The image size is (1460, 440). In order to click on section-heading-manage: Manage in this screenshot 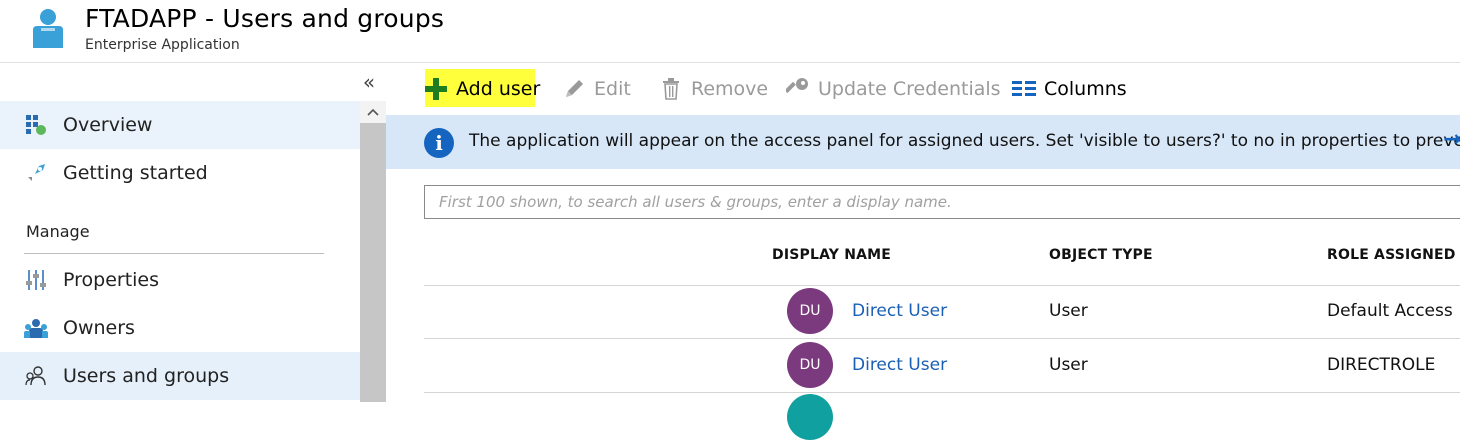, I will do `click(58, 231)`.